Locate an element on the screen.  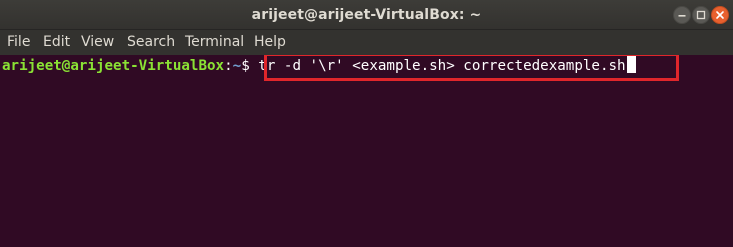
menu-view: View is located at coordinates (97, 42).